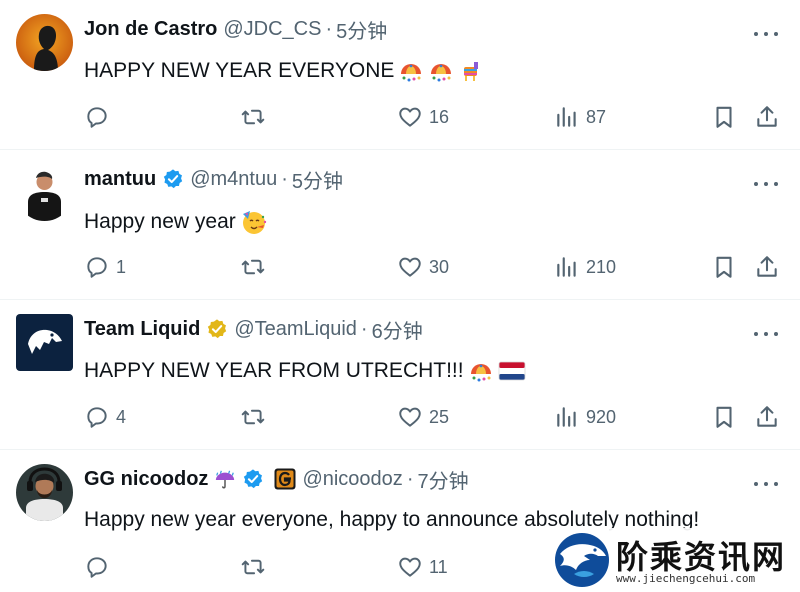 This screenshot has height=592, width=800. I want to click on reply-button: 4, so click(105, 417).